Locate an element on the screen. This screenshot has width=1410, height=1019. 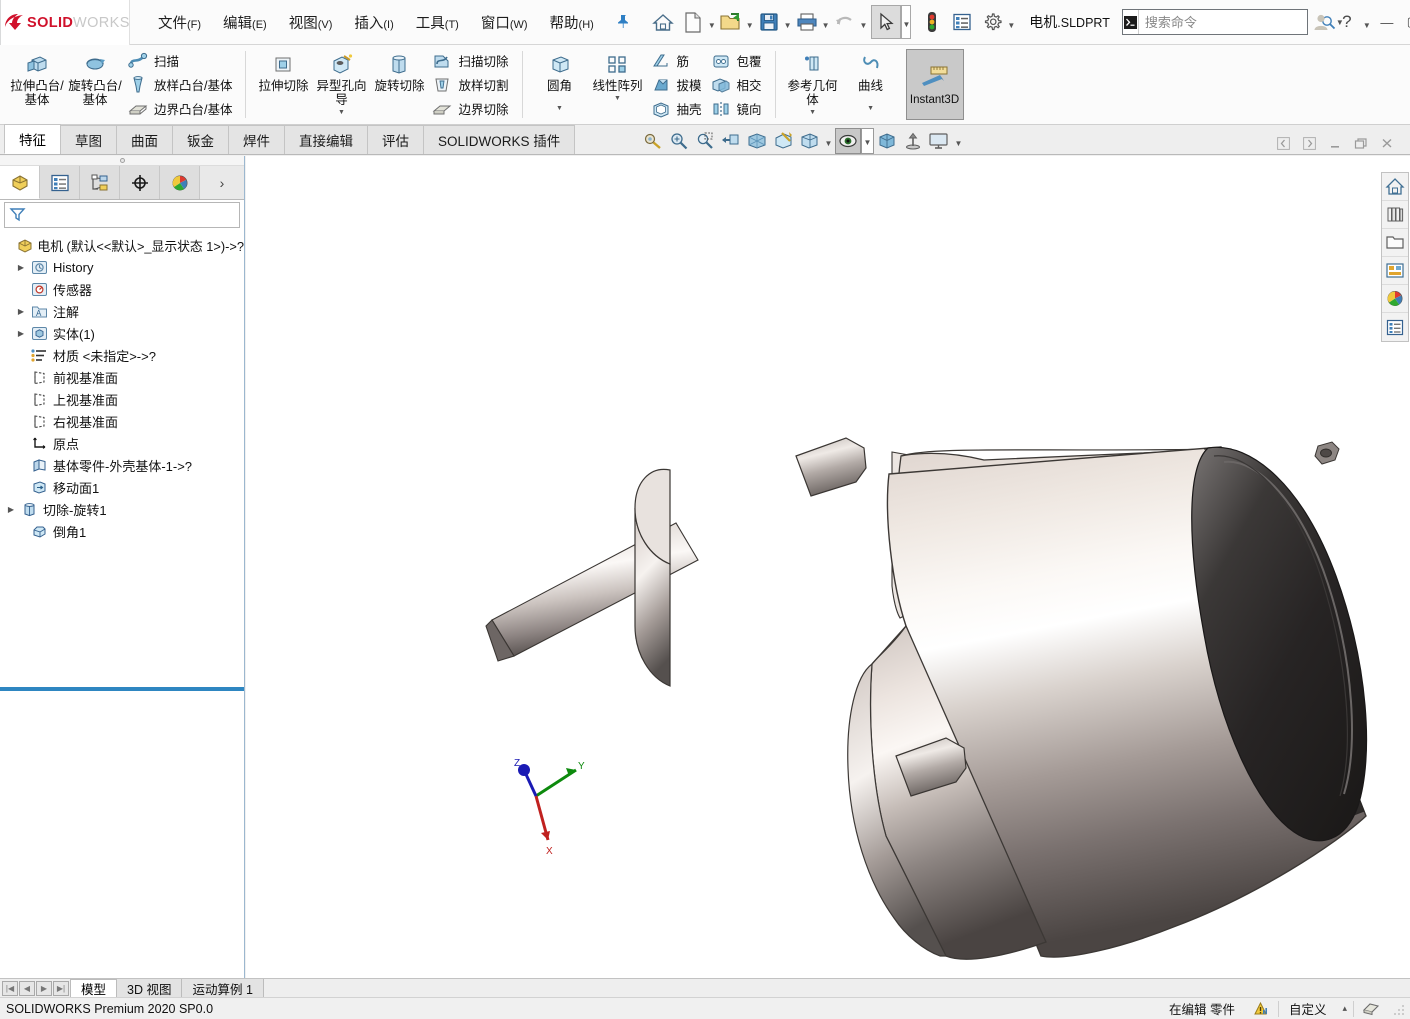
tree-node-base-part: 基体零件-外壳基体-1->? is located at coordinates (124, 465).